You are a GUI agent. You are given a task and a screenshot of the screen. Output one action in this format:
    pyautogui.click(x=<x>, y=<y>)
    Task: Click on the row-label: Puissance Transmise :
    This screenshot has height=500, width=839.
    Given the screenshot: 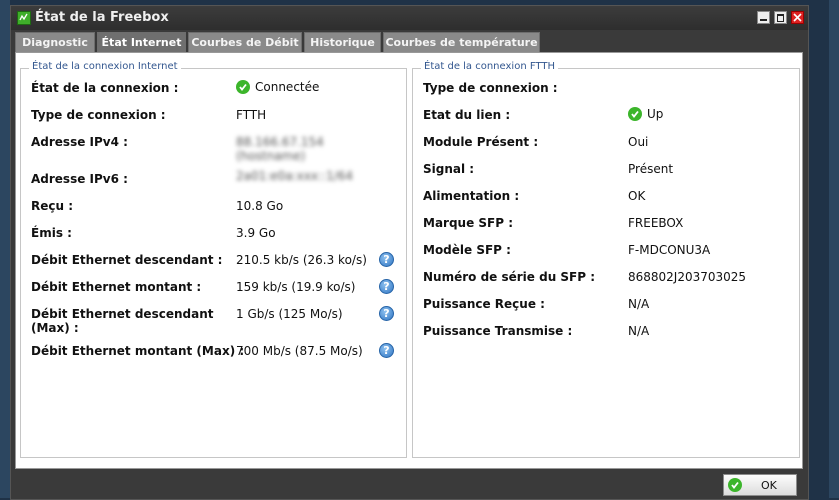 What is the action you would take?
    pyautogui.click(x=498, y=331)
    